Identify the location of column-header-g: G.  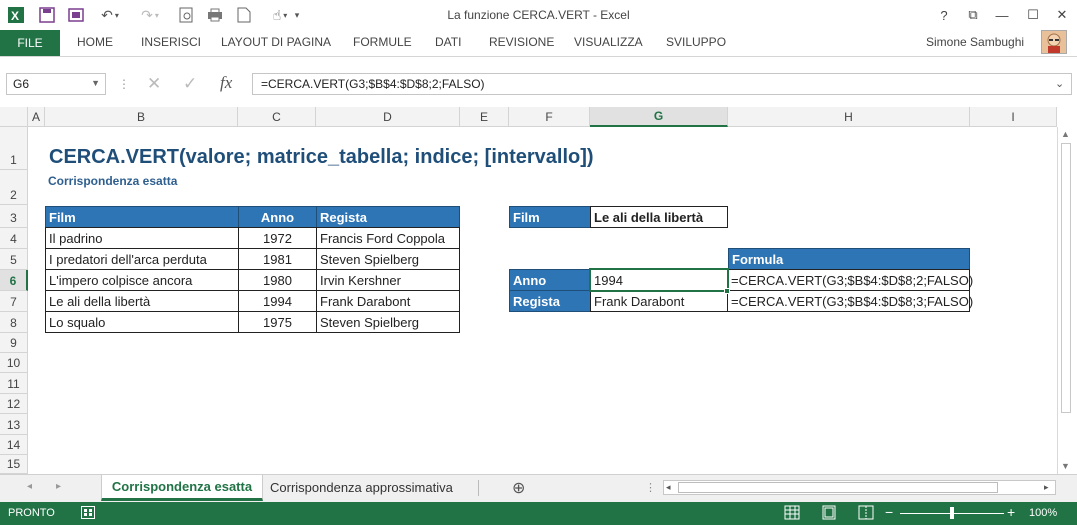
(659, 117).